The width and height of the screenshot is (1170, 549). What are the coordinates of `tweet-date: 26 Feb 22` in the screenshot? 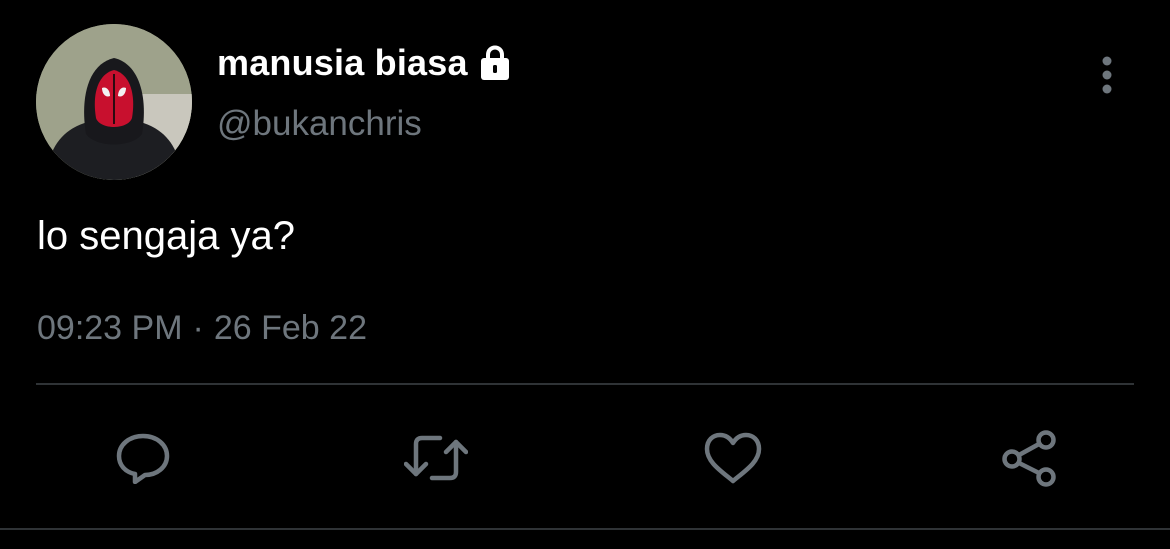 It's located at (290, 328).